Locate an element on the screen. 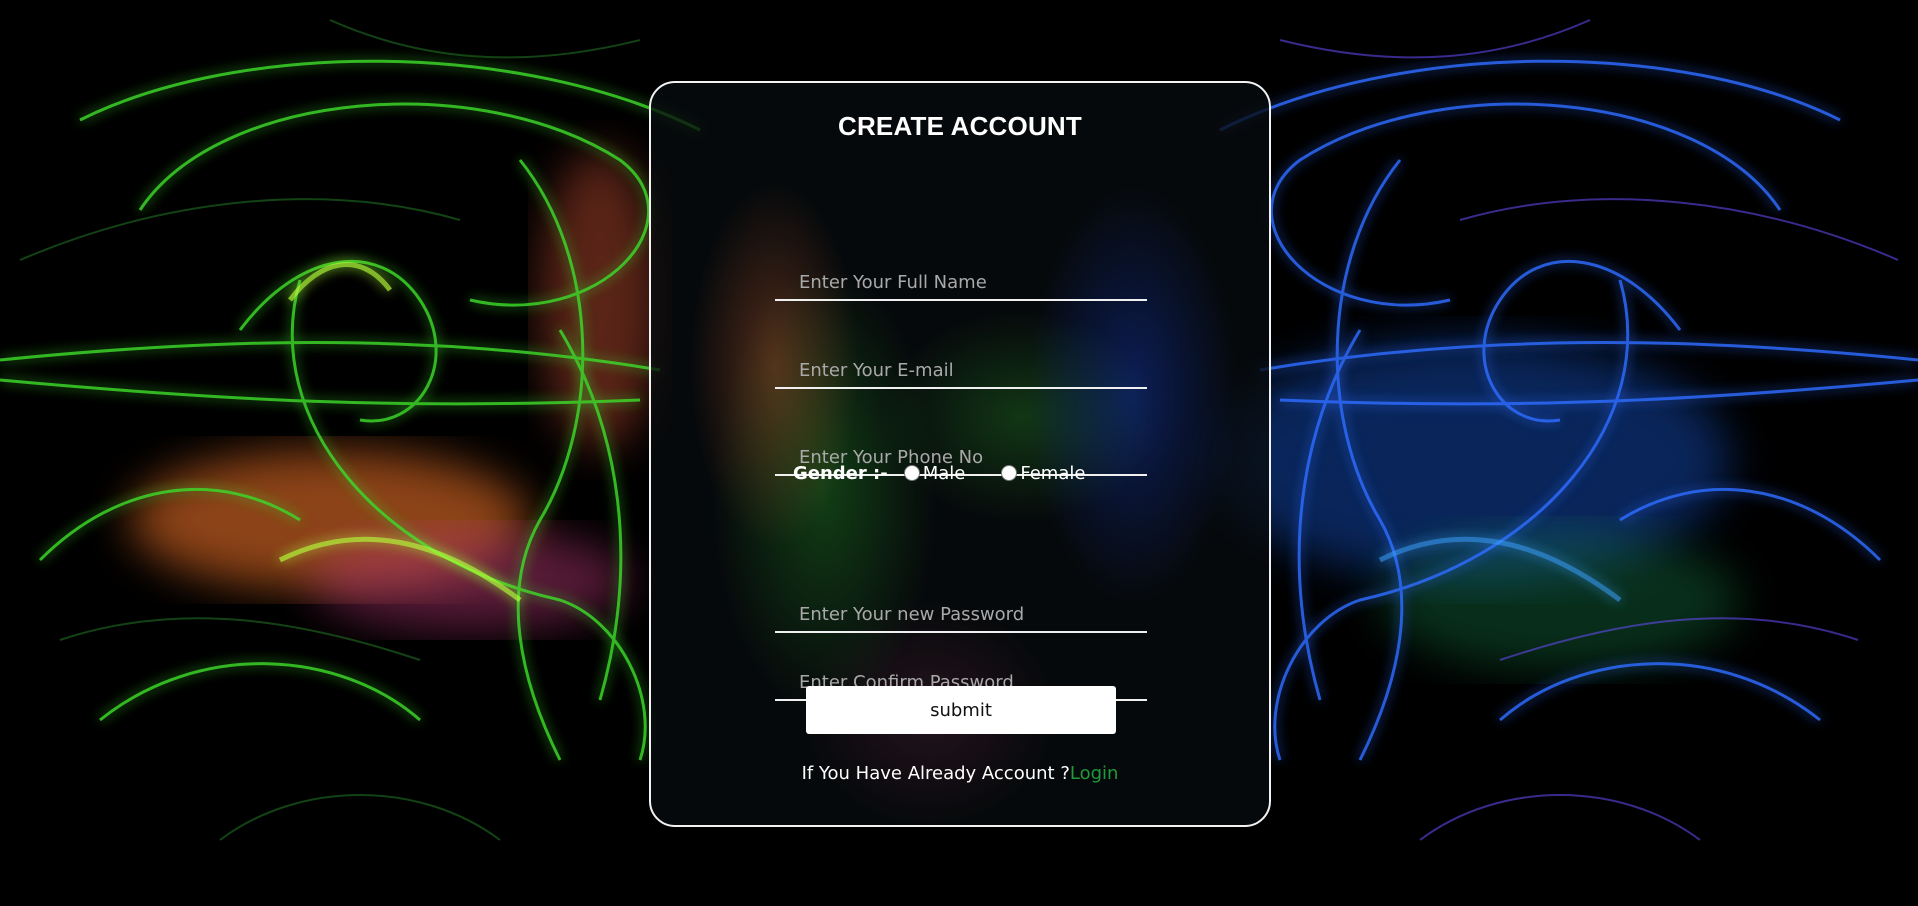 The image size is (1918, 906). login-link: Login is located at coordinates (1094, 773).